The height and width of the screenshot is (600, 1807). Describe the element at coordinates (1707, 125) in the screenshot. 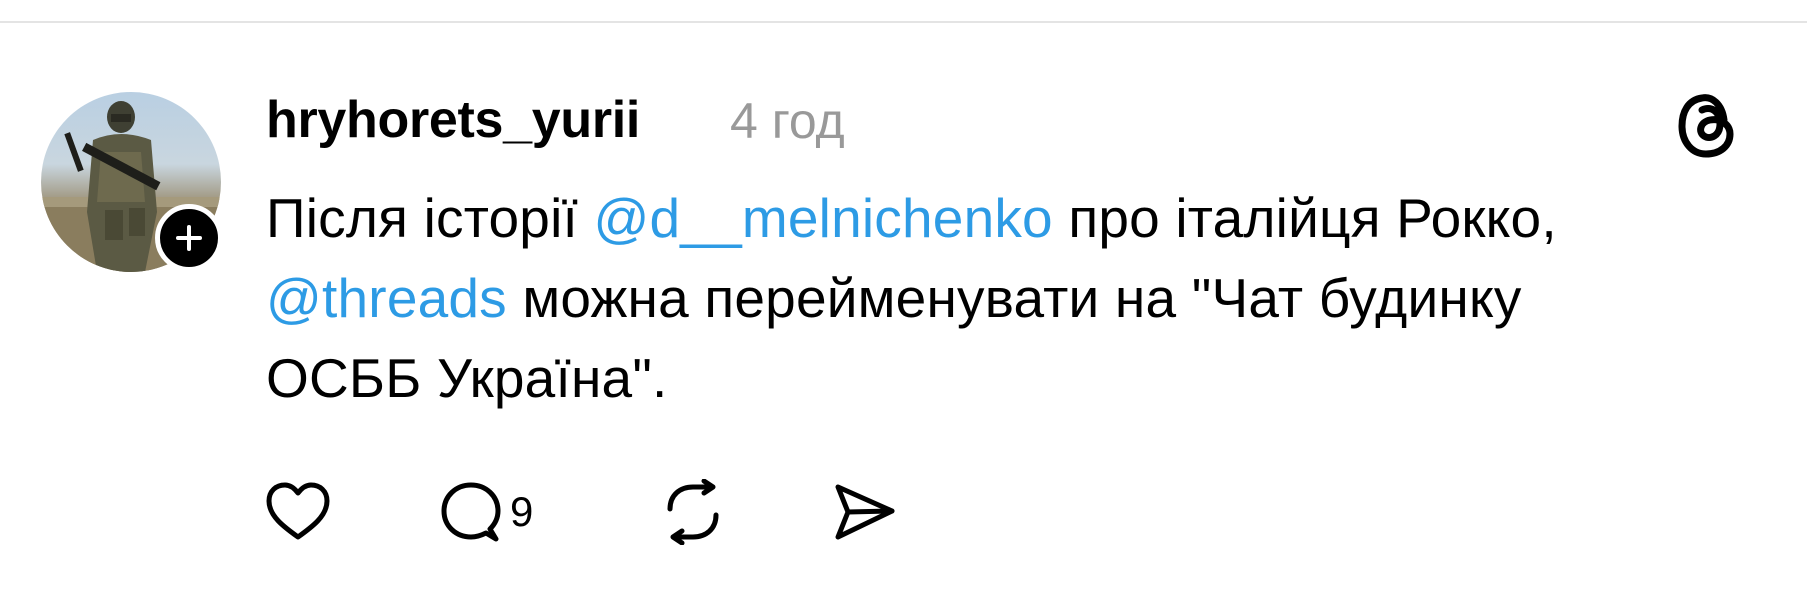

I see `threads-logo-icon` at that location.